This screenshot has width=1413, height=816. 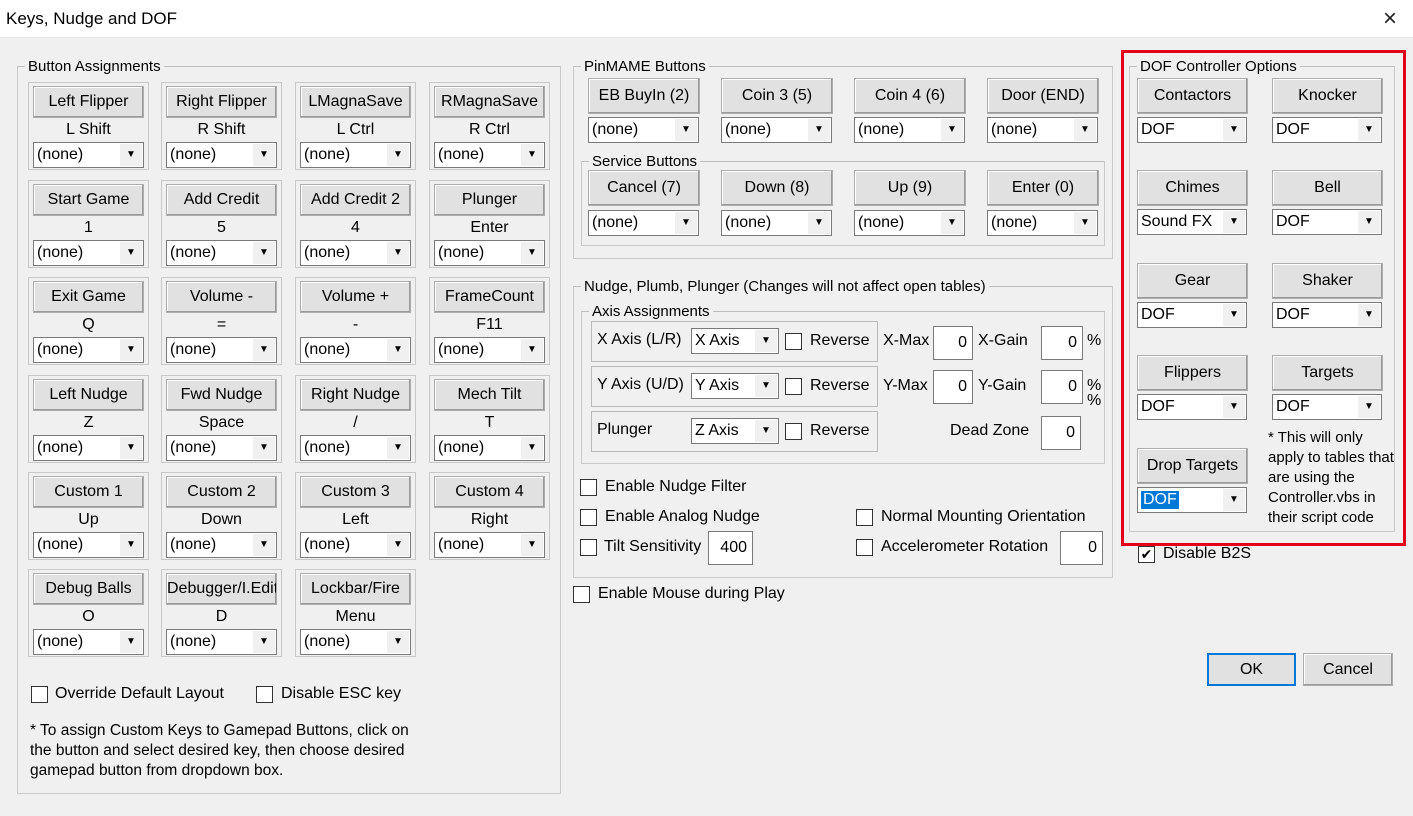 What do you see at coordinates (221, 200) in the screenshot?
I see `assign-key-button: Add Credit` at bounding box center [221, 200].